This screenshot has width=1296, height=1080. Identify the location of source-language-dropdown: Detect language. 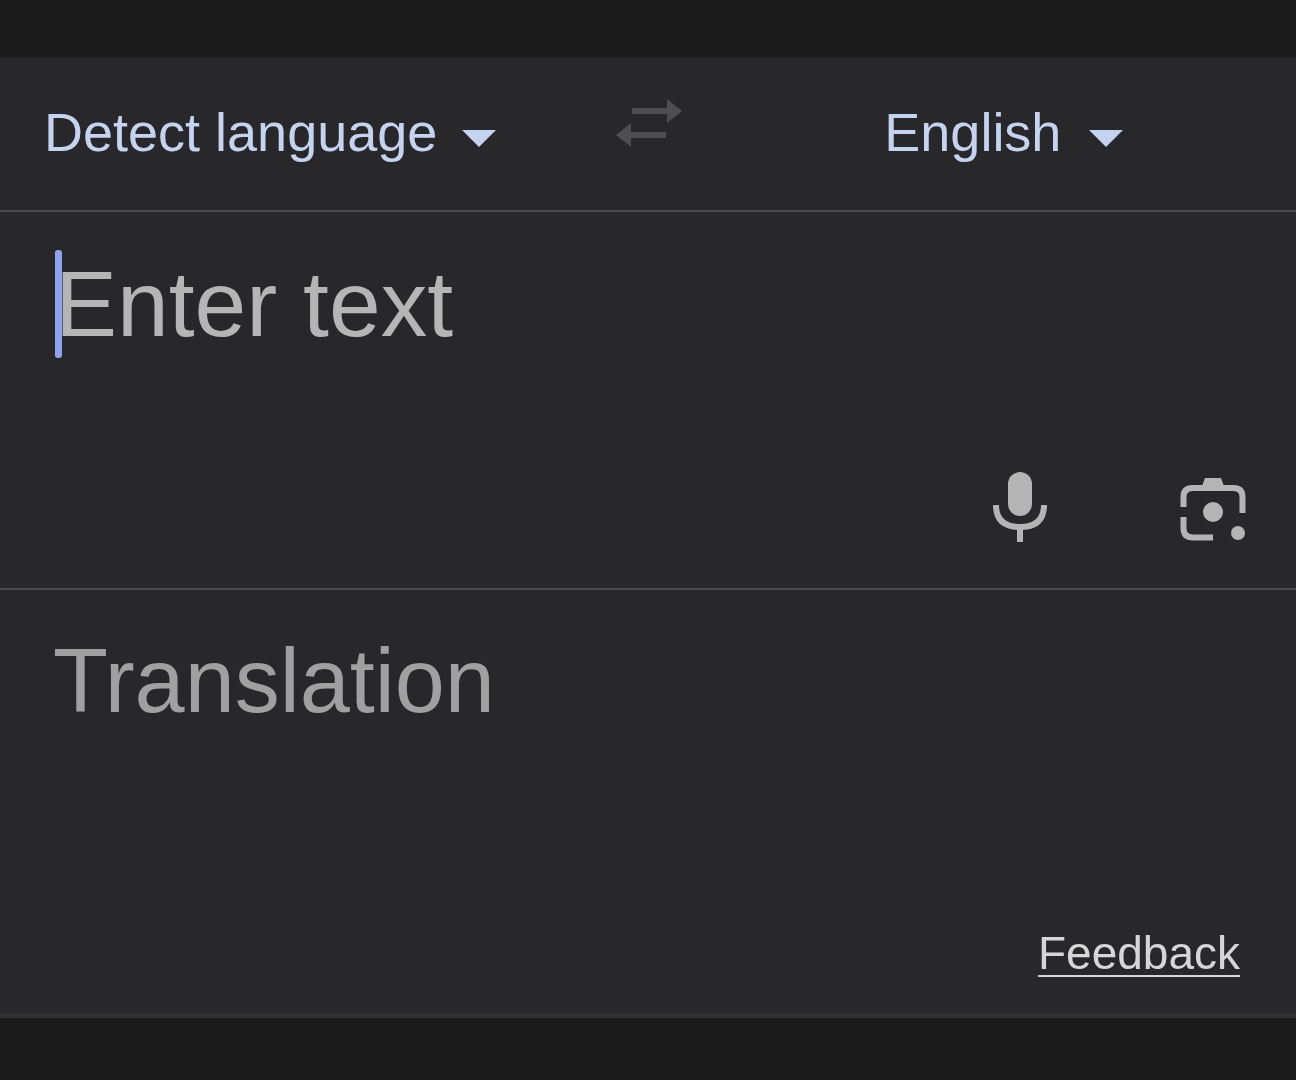
(270, 133).